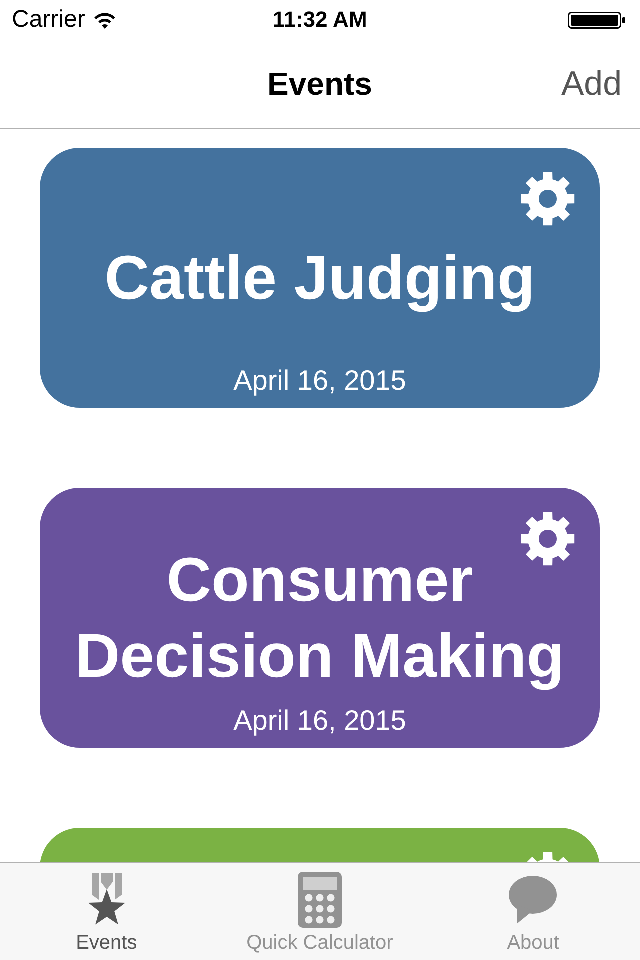  I want to click on speech-bubble-icon, so click(533, 900).